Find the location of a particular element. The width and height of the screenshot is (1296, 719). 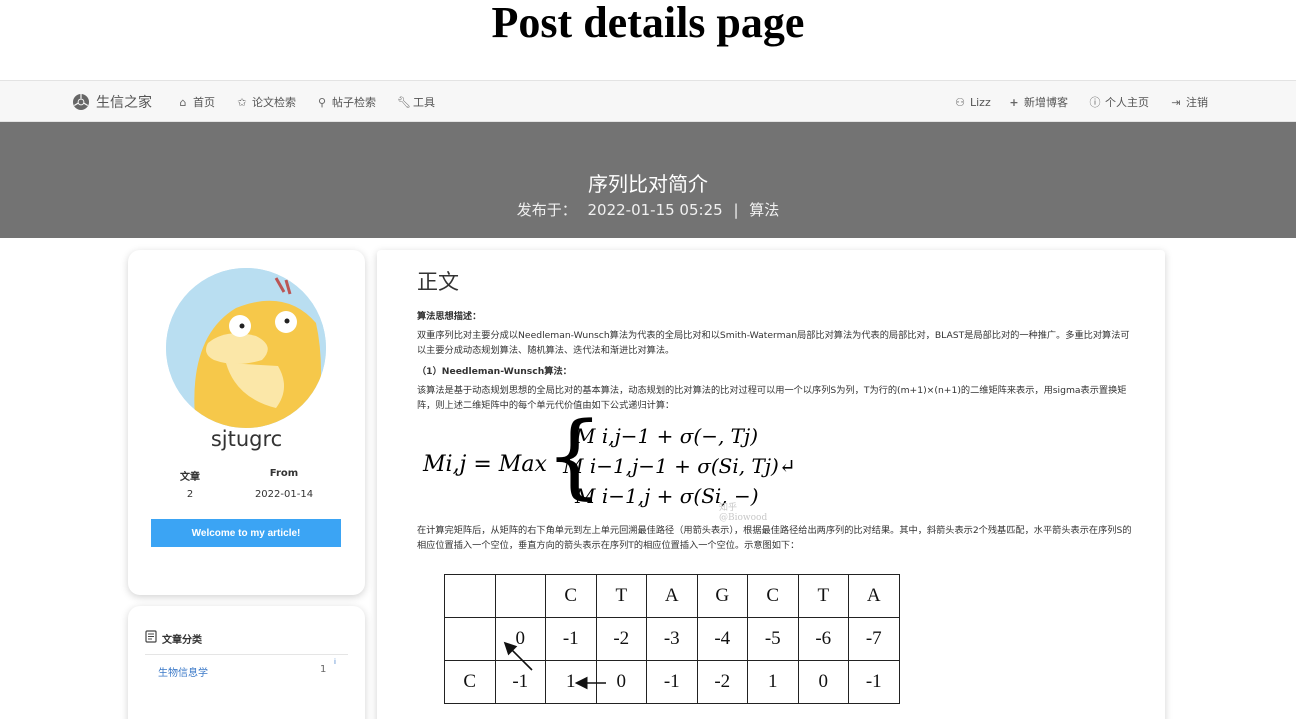

table-cell: -5 is located at coordinates (773, 639).